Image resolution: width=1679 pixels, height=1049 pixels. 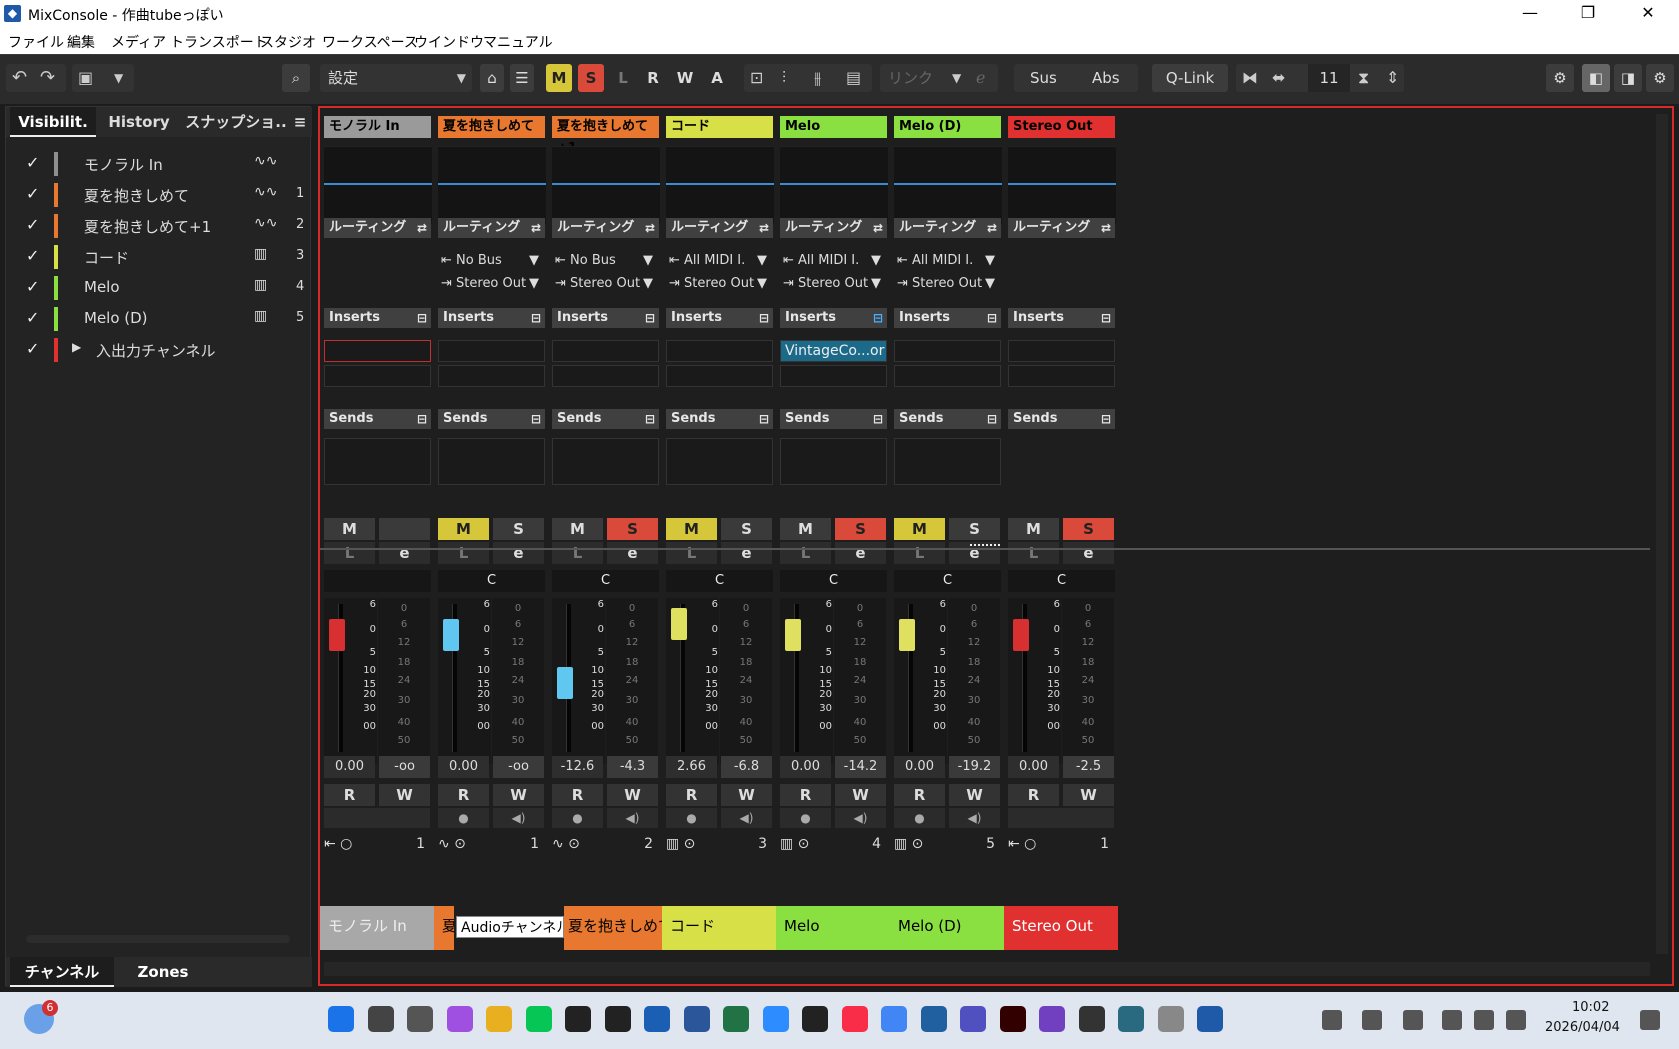 What do you see at coordinates (653, 78) in the screenshot?
I see `global-read-button: R` at bounding box center [653, 78].